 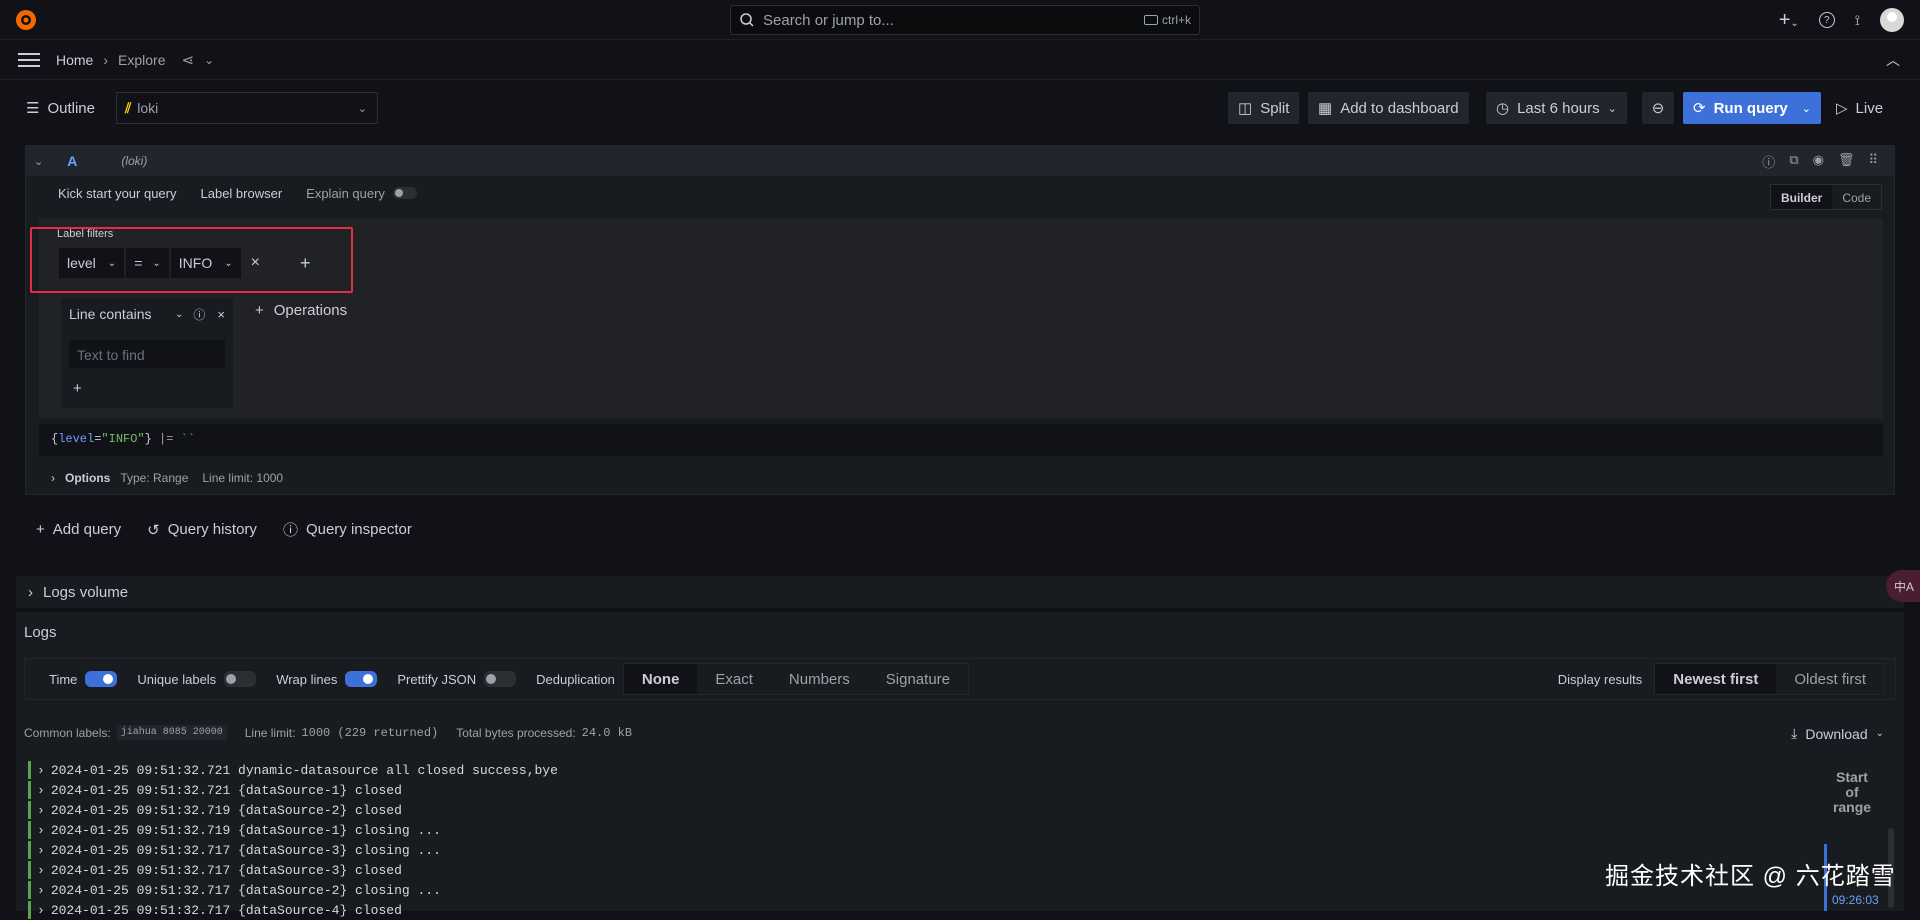 I want to click on order-newest-first: Newest first, so click(x=1716, y=679).